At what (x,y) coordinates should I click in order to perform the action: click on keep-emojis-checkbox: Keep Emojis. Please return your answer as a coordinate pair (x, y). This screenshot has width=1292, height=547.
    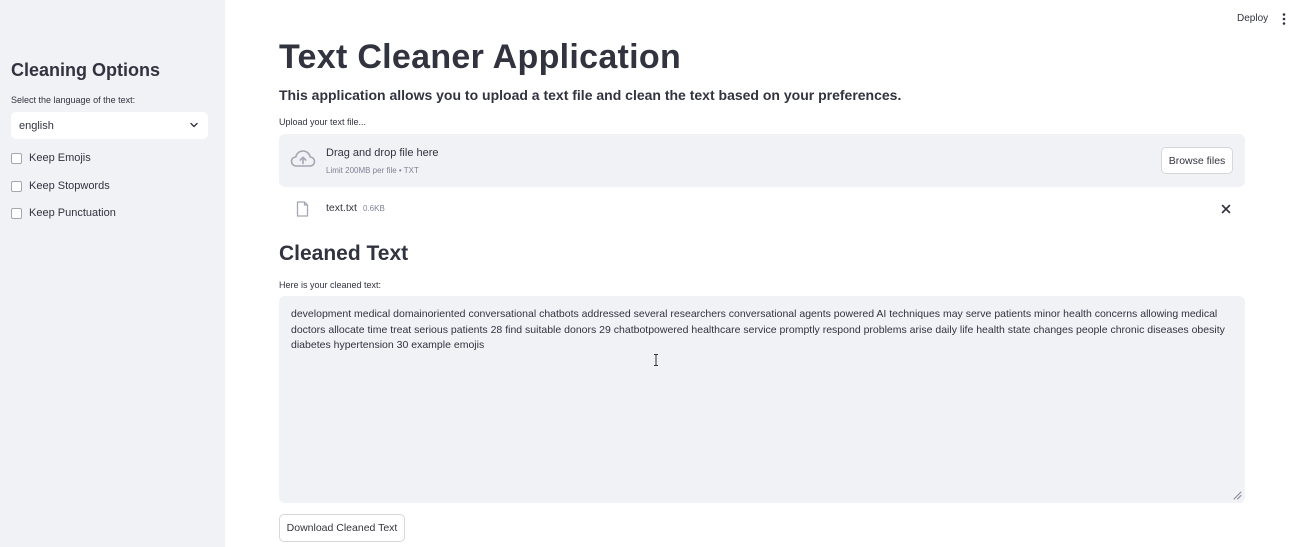
    Looking at the image, I should click on (51, 158).